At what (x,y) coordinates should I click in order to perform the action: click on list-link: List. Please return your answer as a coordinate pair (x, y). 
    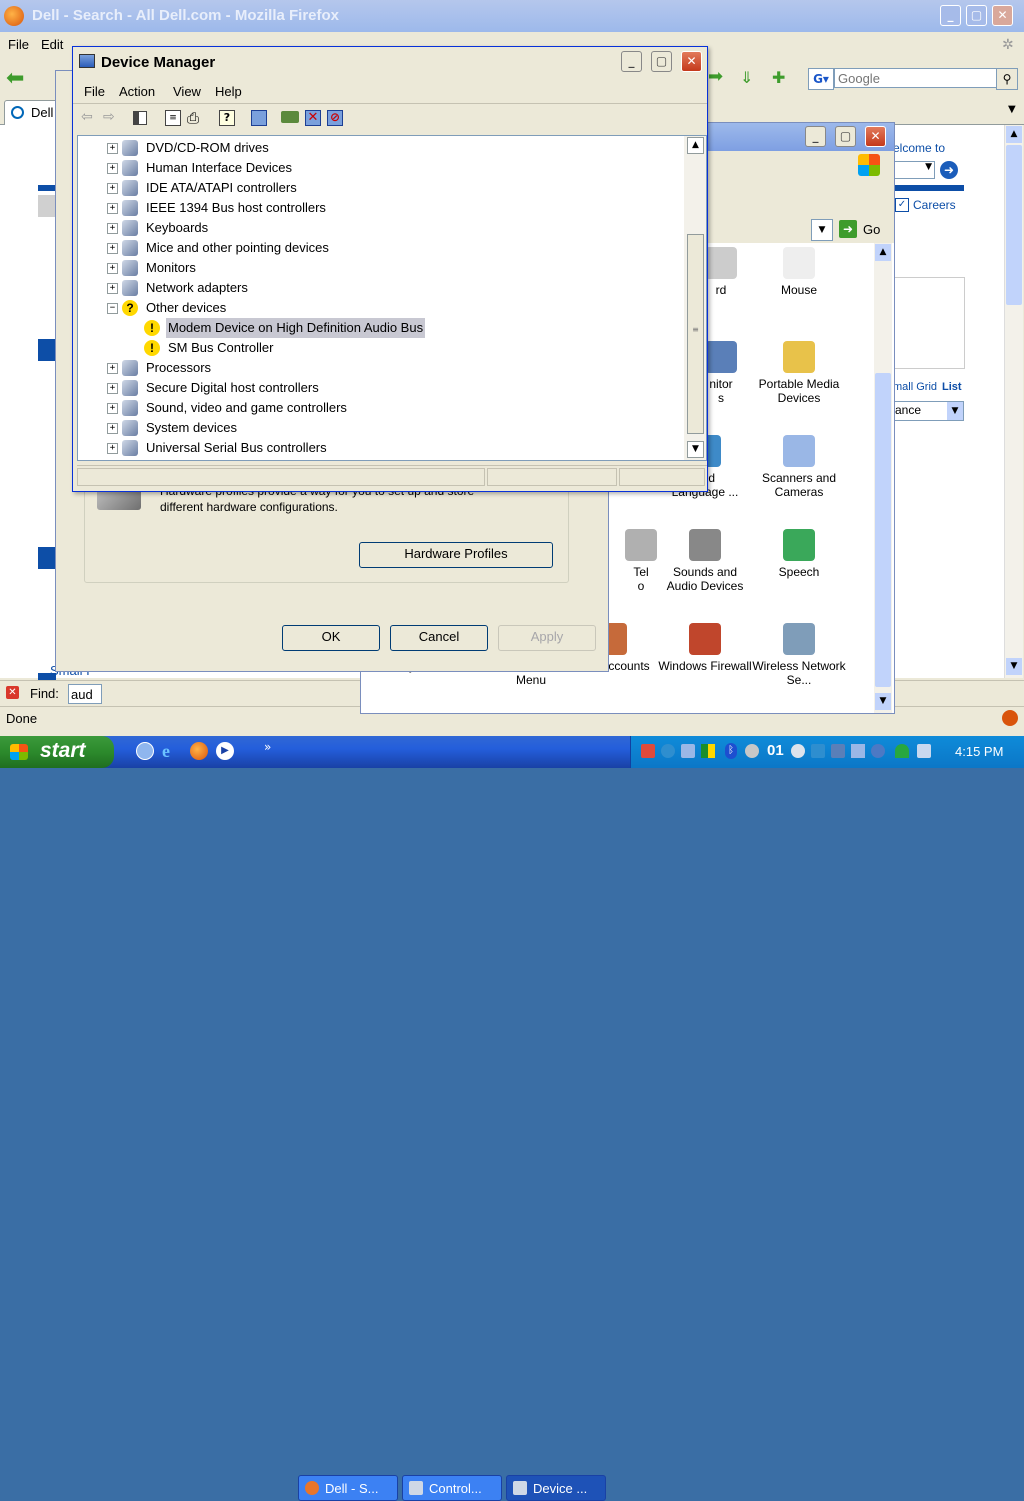
    Looking at the image, I should click on (952, 387).